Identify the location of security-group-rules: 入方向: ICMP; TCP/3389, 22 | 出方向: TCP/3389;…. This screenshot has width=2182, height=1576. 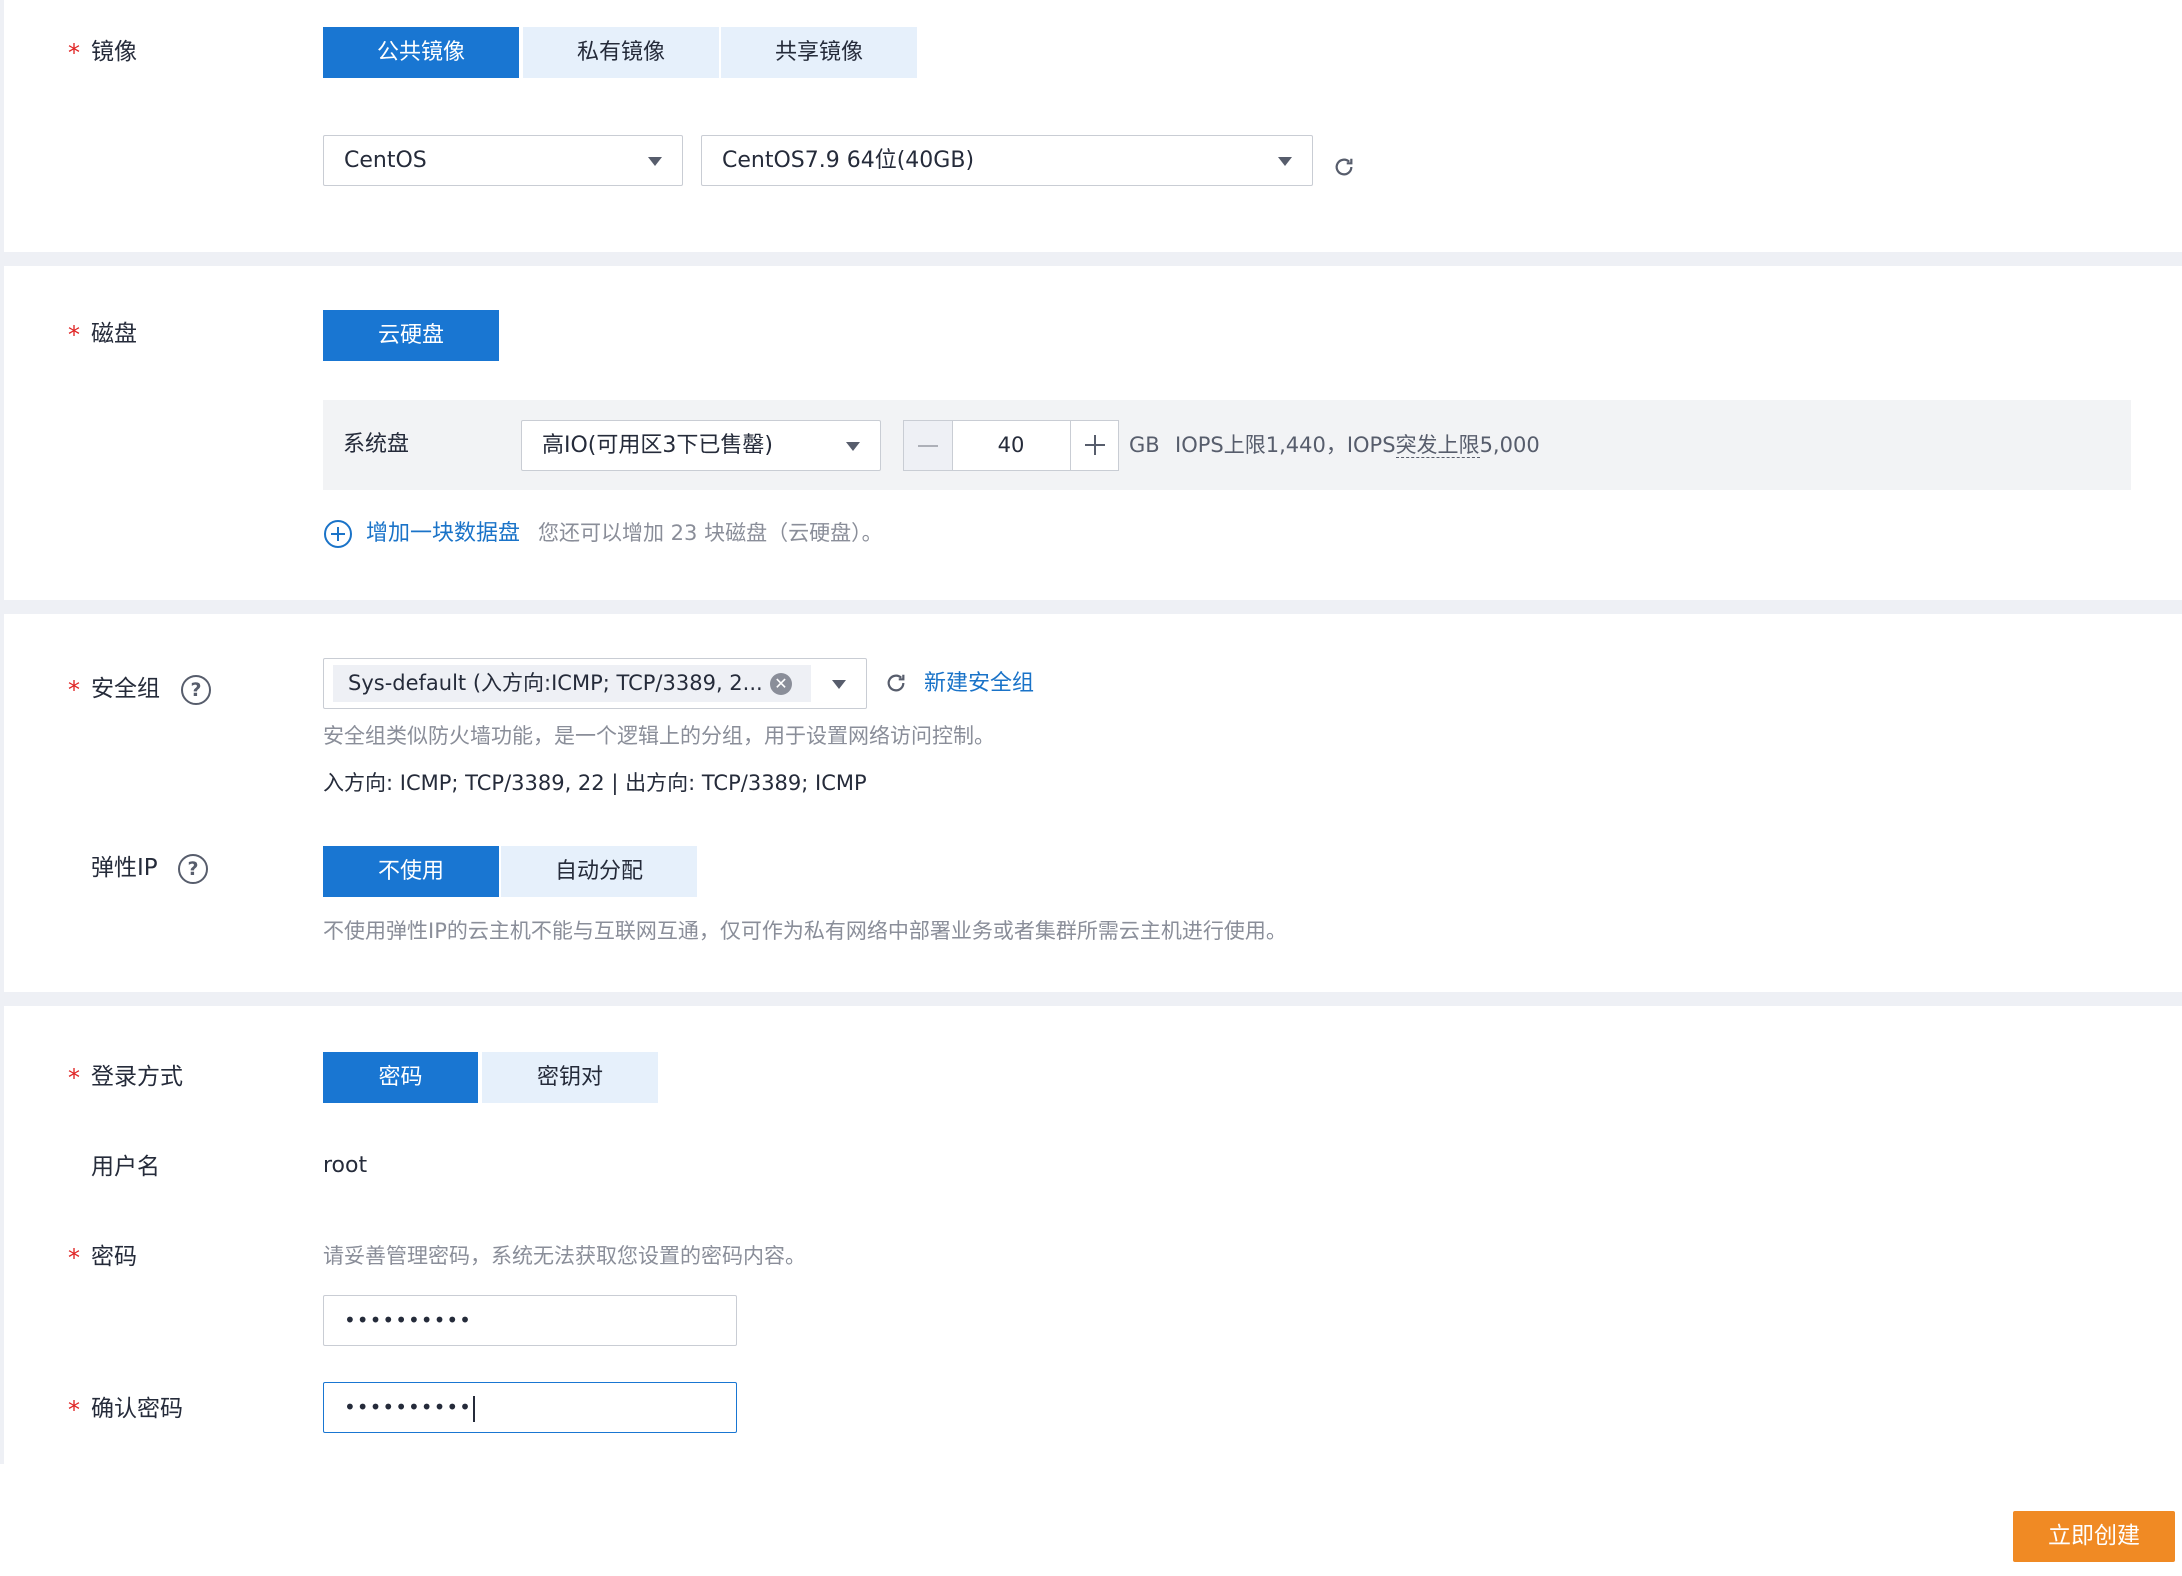
(595, 783).